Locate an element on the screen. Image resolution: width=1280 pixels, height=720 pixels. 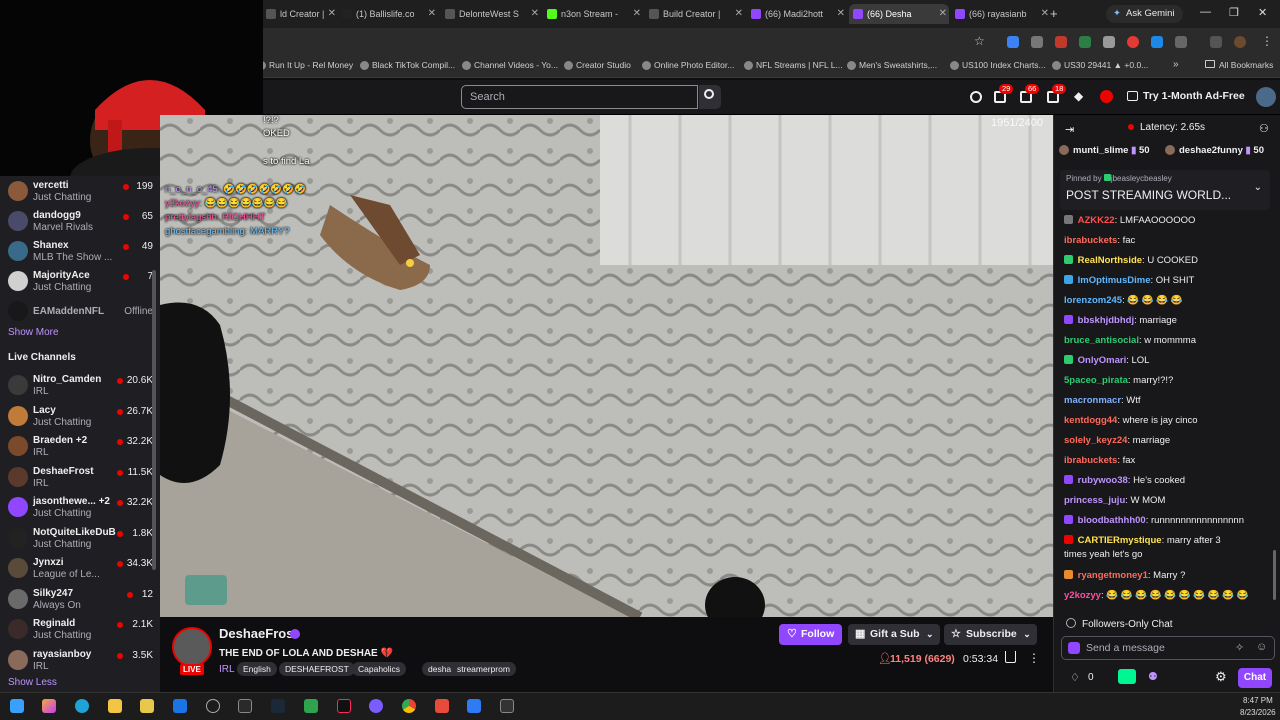
sidebar-channel: Reginald Just Chatting 2.1K is located at coordinates (80, 631).